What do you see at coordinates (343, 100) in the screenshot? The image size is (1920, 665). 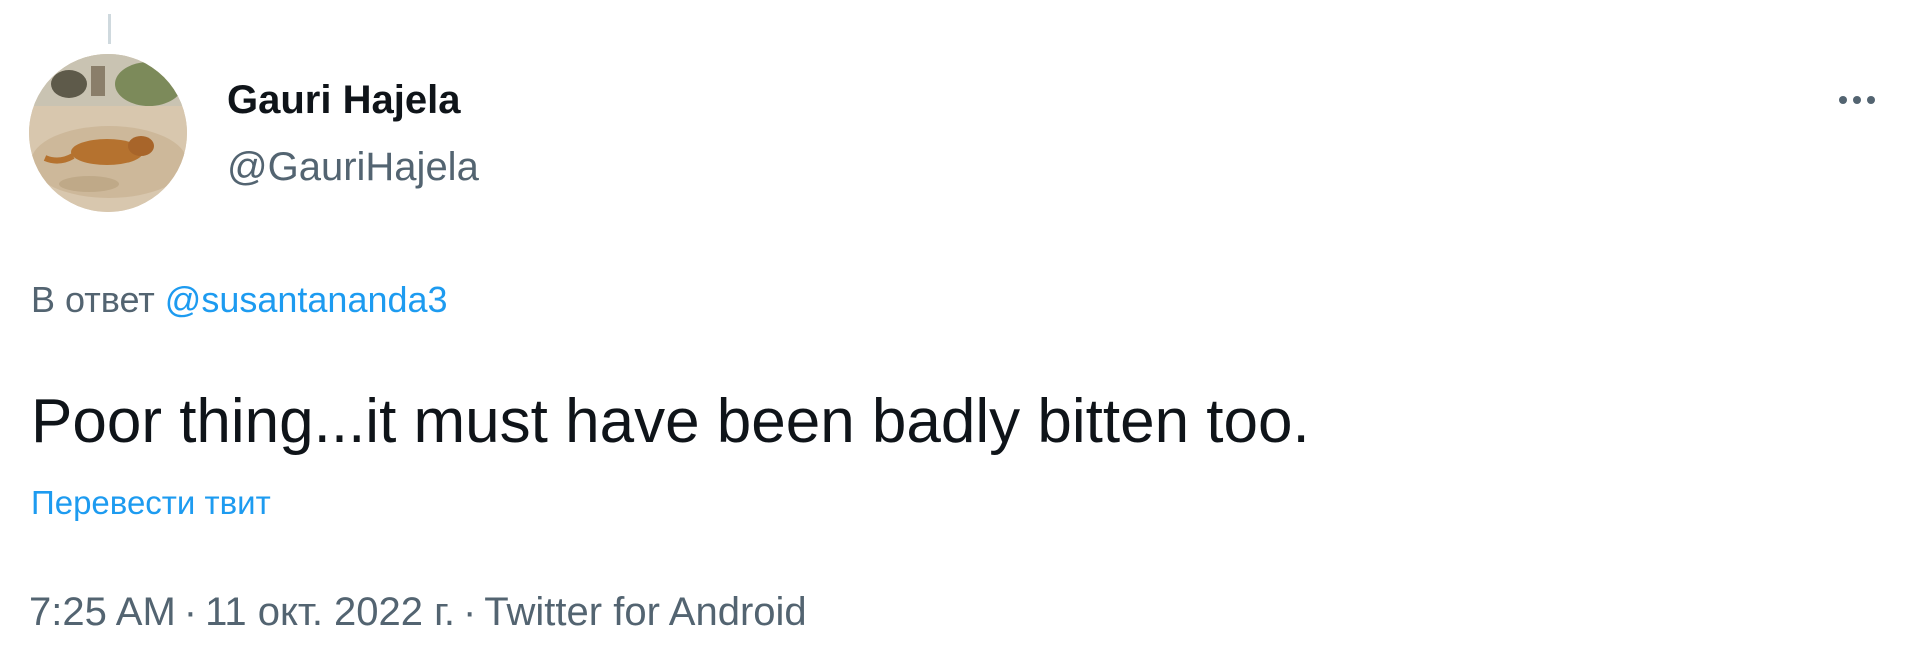 I see `author-name: Gauri Hajela` at bounding box center [343, 100].